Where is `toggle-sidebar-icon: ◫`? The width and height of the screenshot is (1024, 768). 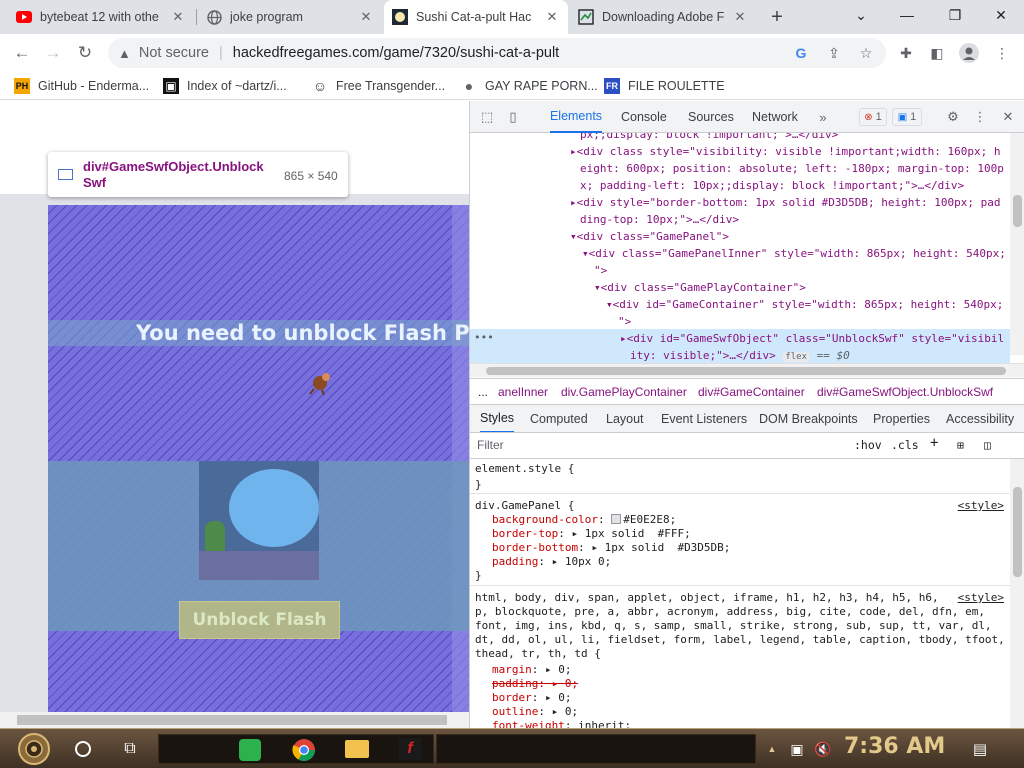 toggle-sidebar-icon: ◫ is located at coordinates (987, 445).